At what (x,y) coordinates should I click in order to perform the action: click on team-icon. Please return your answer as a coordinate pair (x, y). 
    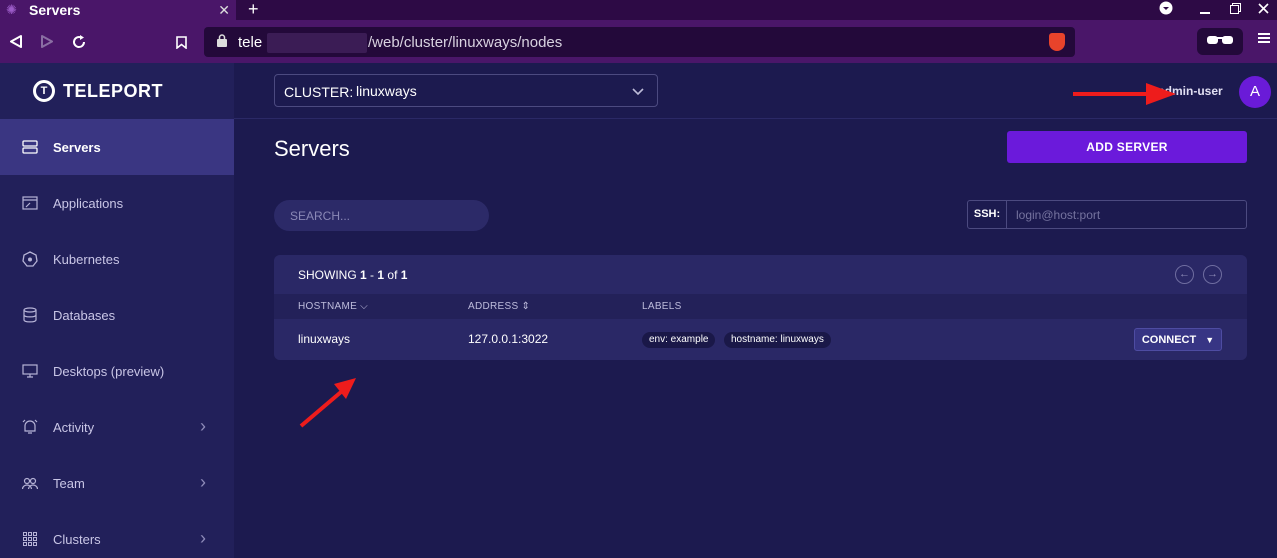
    Looking at the image, I should click on (30, 483).